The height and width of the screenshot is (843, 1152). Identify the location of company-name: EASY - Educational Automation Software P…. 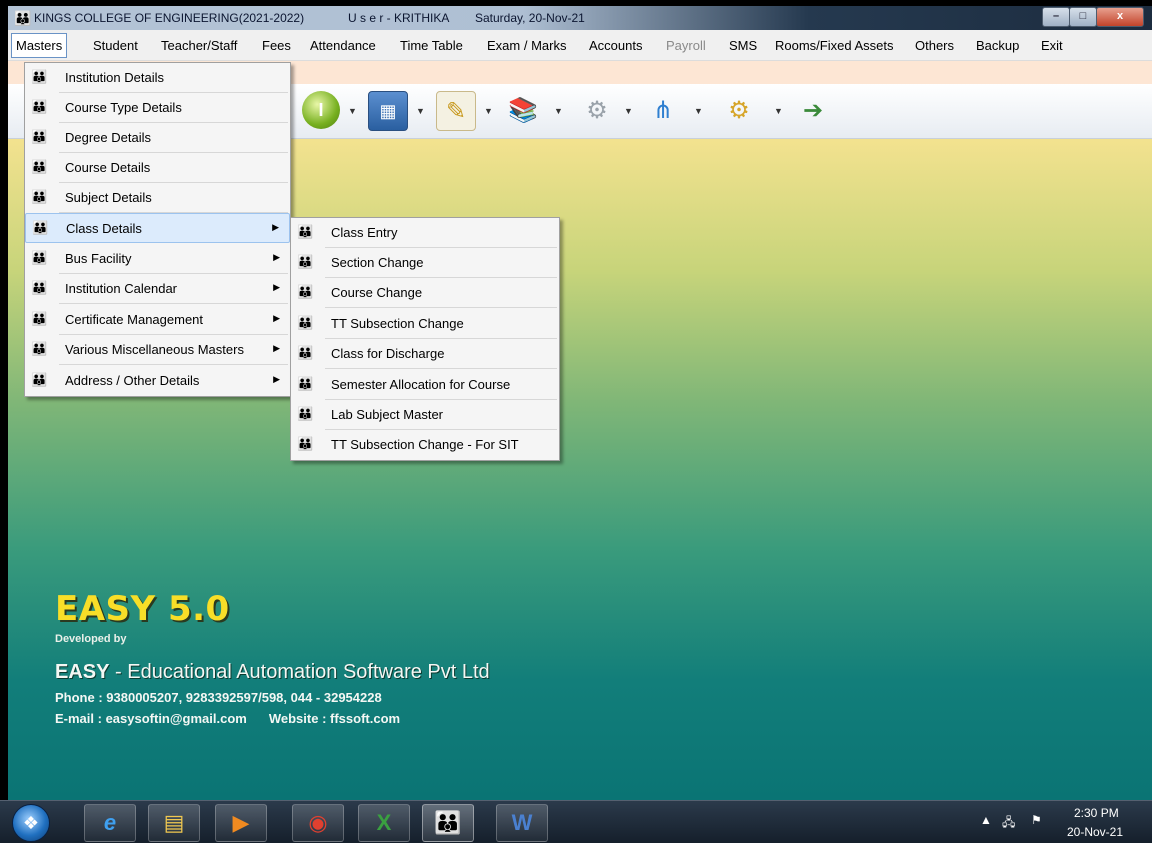
(272, 672).